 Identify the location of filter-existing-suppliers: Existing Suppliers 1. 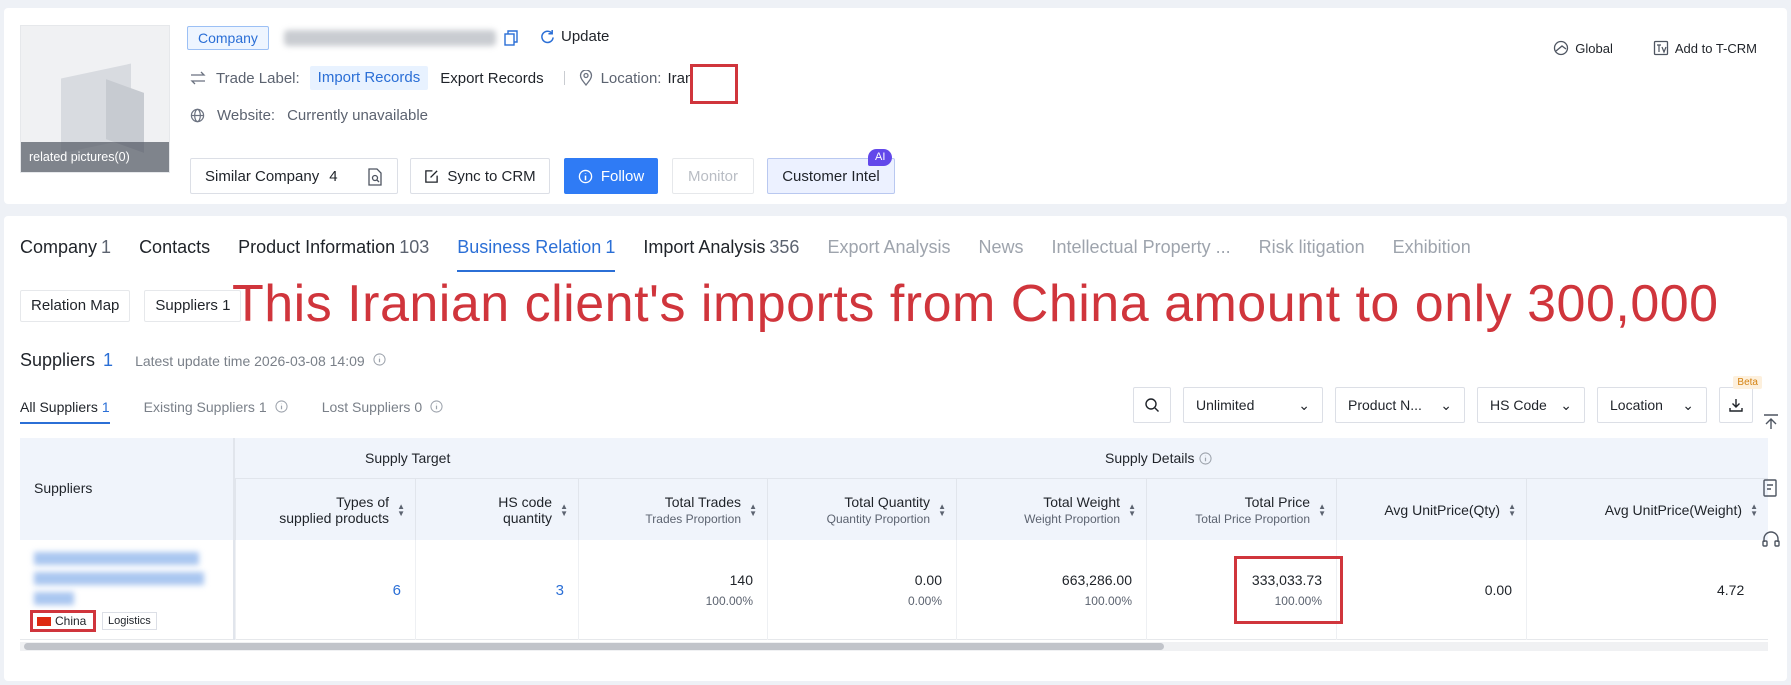
(216, 410).